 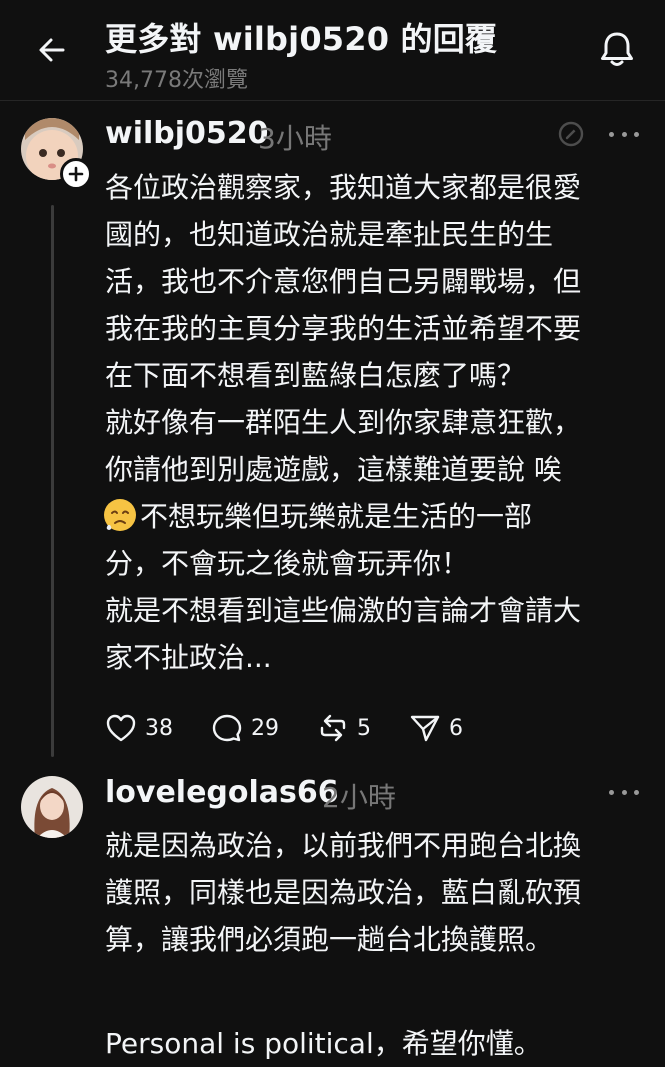 I want to click on timestamp: 3小時, so click(x=295, y=138).